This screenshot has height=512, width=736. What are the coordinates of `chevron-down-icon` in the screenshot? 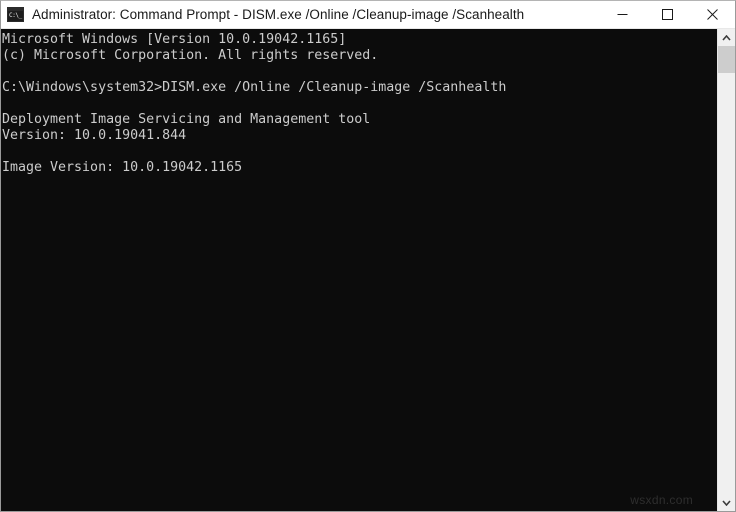 It's located at (726, 502).